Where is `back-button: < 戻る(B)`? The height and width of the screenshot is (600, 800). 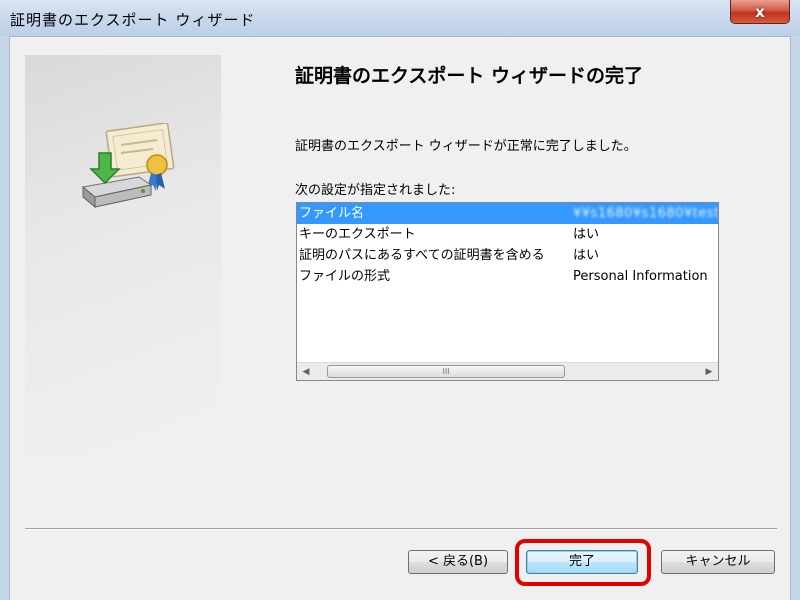
back-button: < 戻る(B) is located at coordinates (458, 562).